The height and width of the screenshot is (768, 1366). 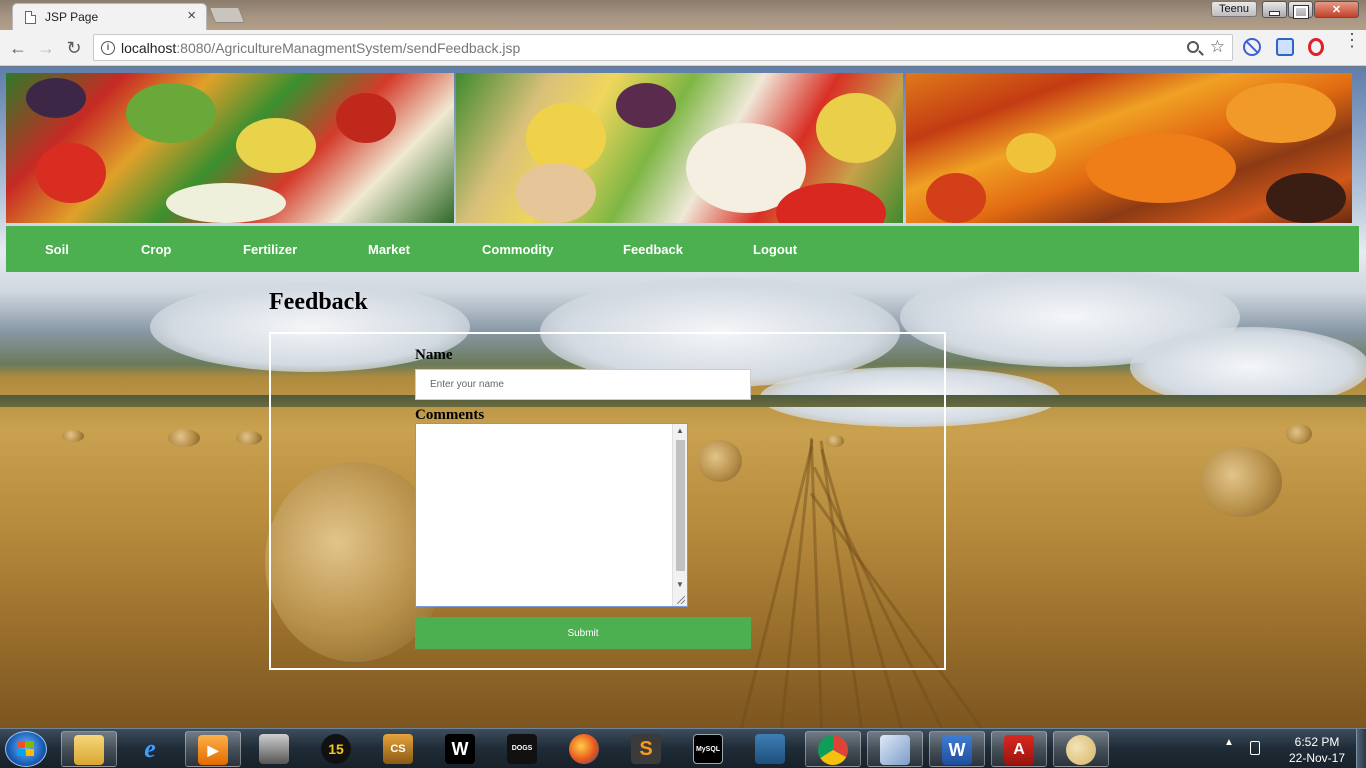 I want to click on forward-arrow-icon: →, so click(x=46, y=48).